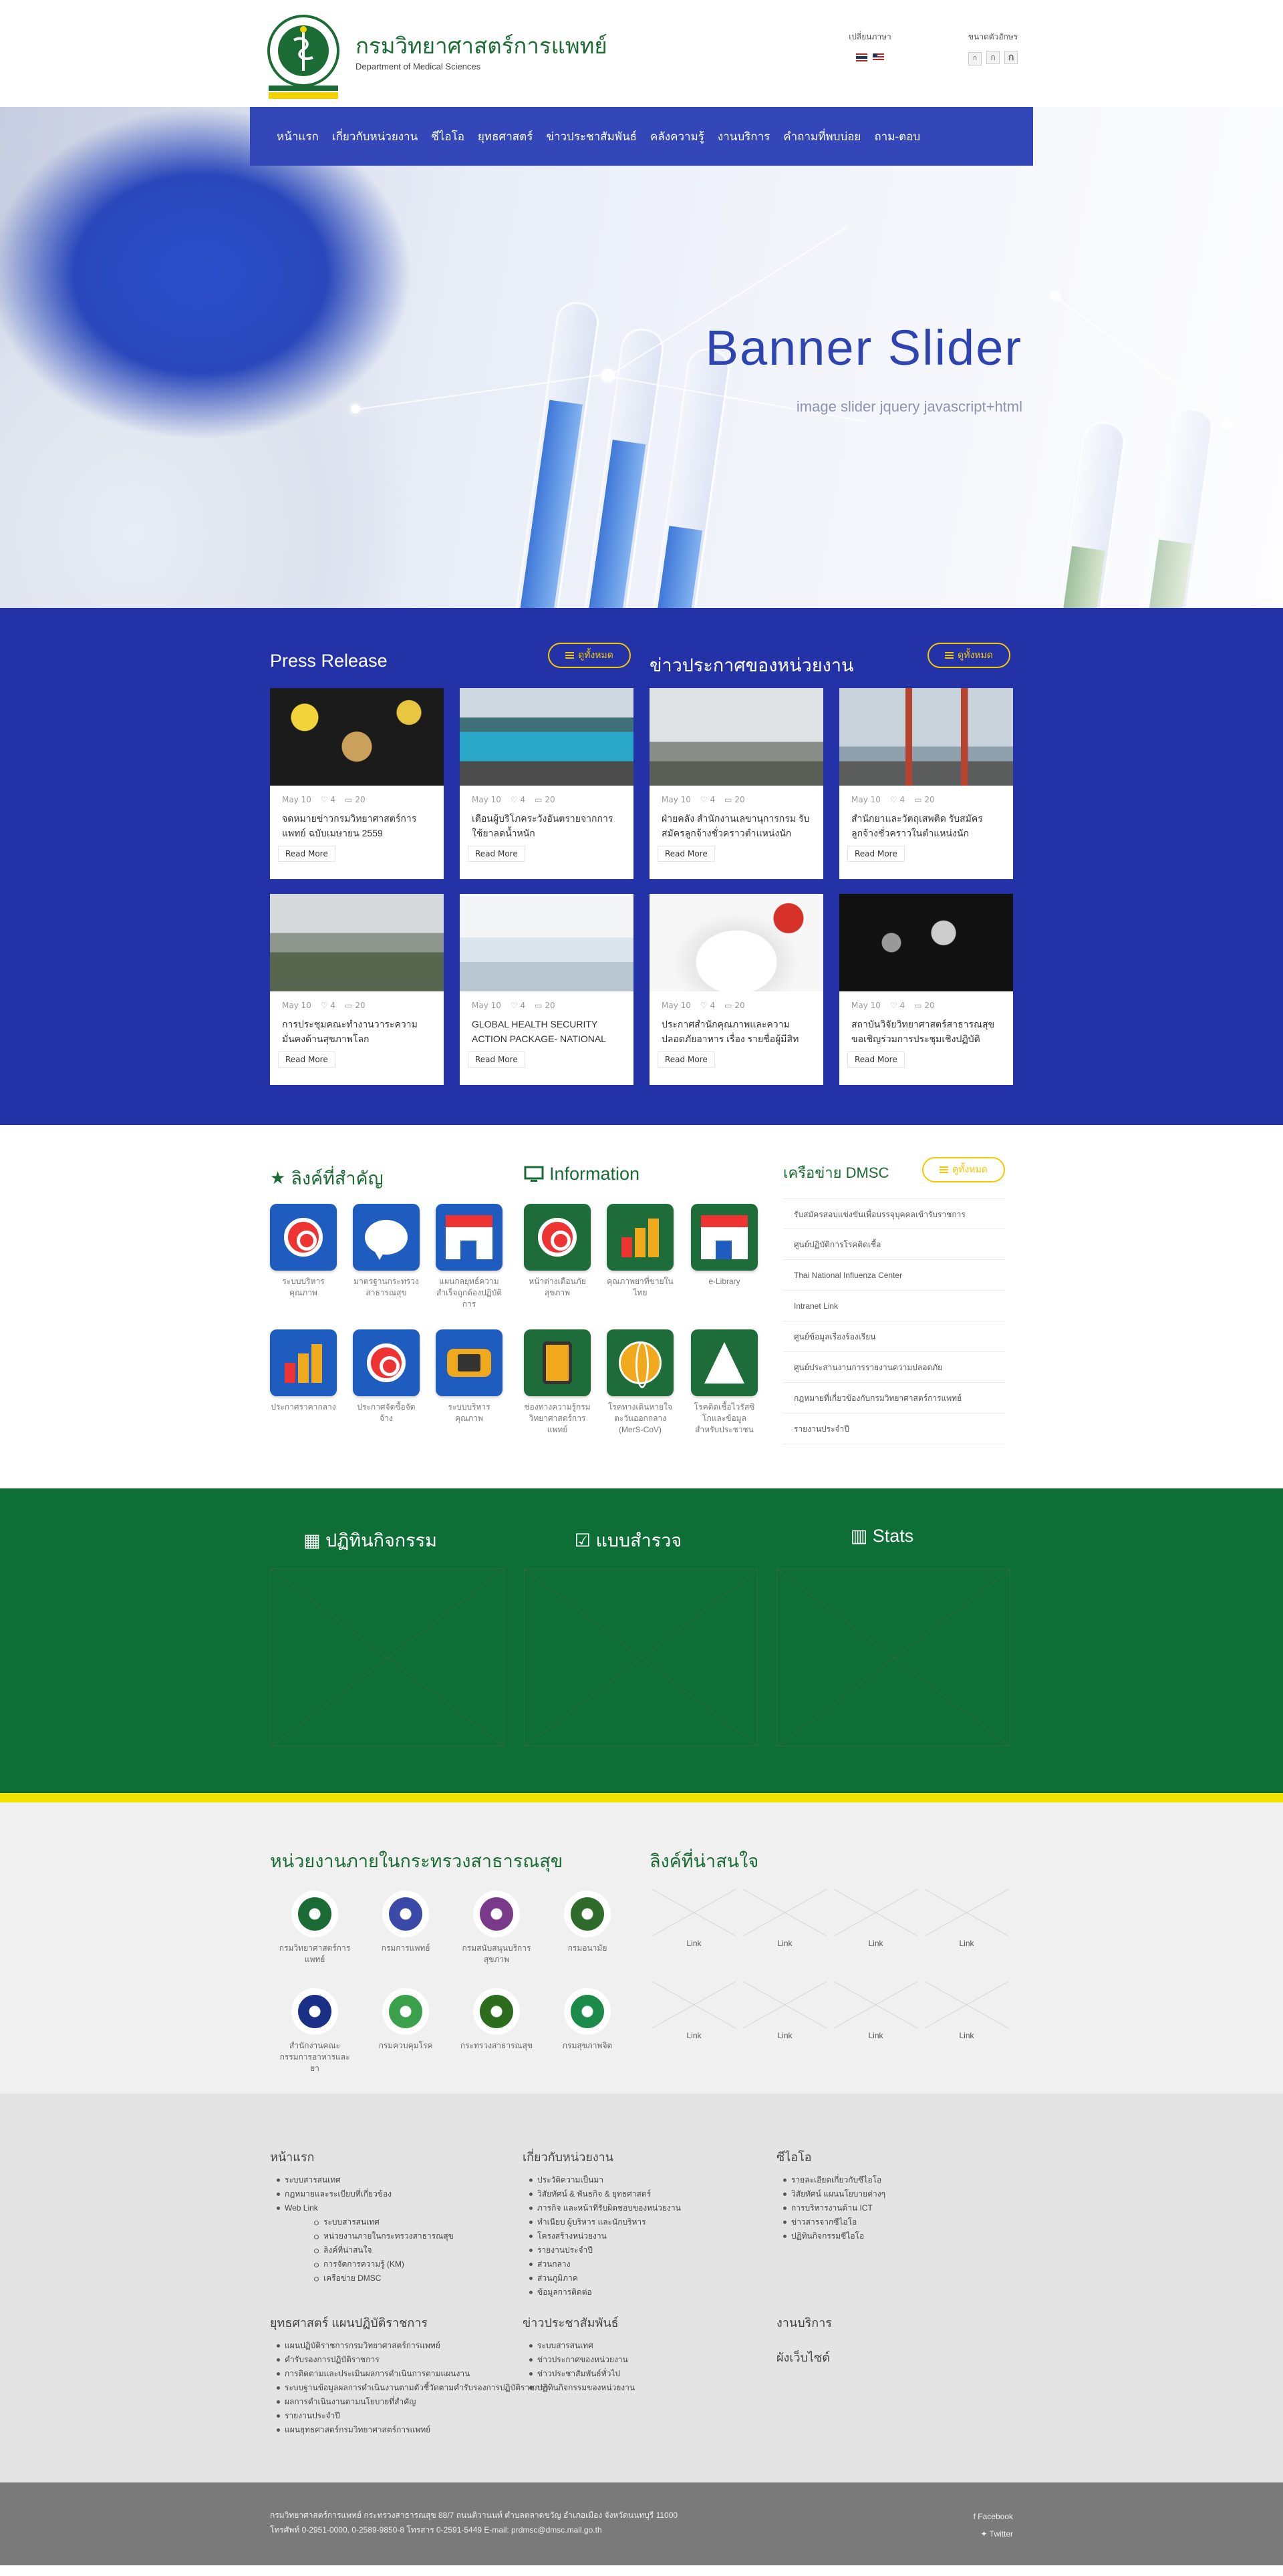 This screenshot has height=2576, width=1283. What do you see at coordinates (969, 655) in the screenshot?
I see `announcement-view-all-button: ดูทั้งหมด` at bounding box center [969, 655].